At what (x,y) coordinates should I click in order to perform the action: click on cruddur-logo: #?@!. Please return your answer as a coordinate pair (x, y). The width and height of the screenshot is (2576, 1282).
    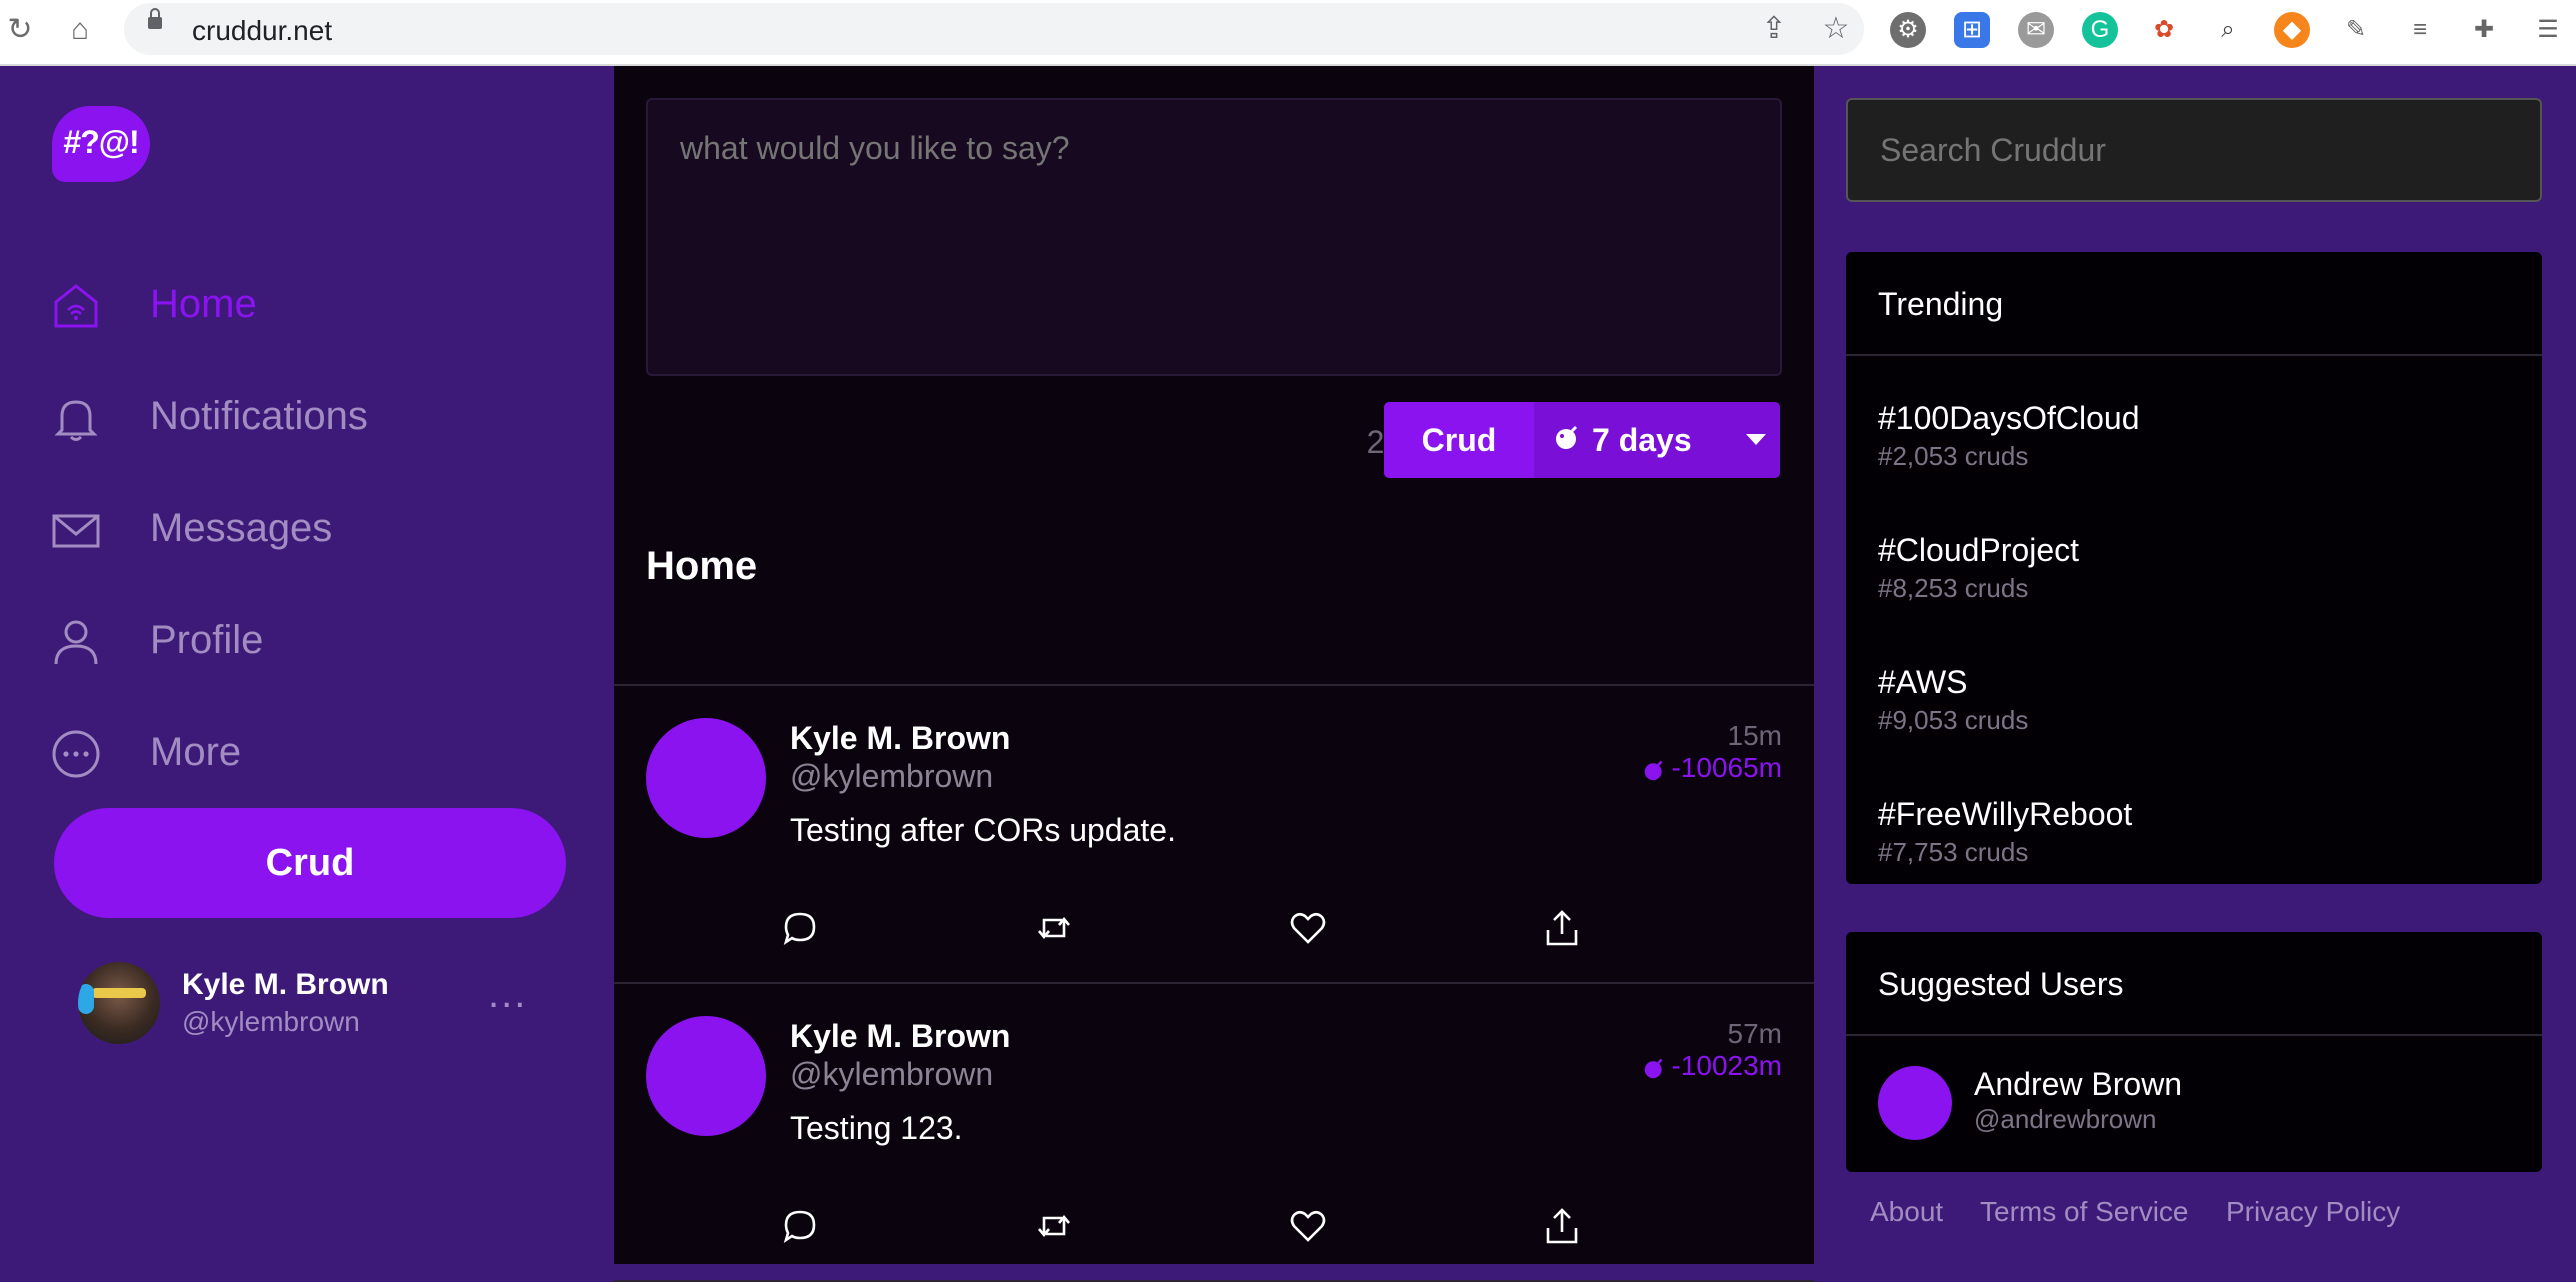
    Looking at the image, I should click on (102, 146).